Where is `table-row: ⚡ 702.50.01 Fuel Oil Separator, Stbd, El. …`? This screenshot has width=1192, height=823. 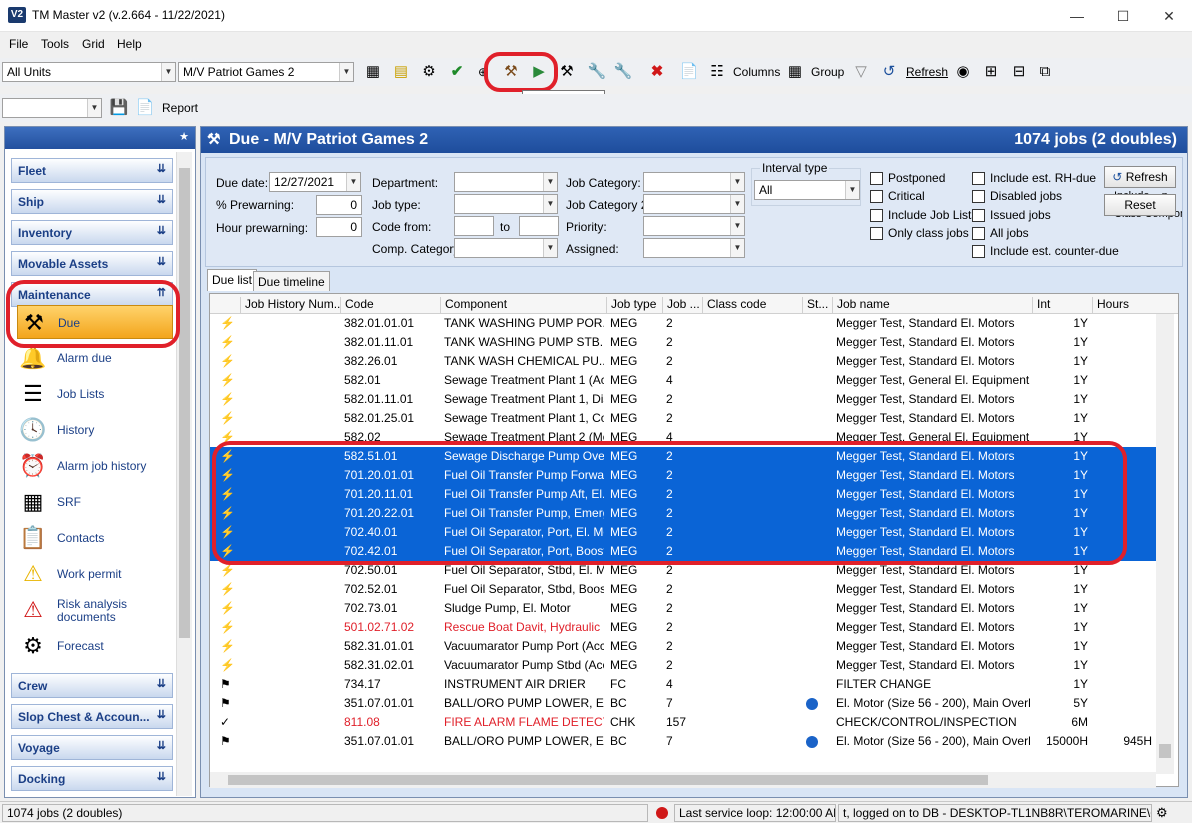
table-row: ⚡ 702.50.01 Fuel Oil Separator, Stbd, El. … is located at coordinates (683, 570).